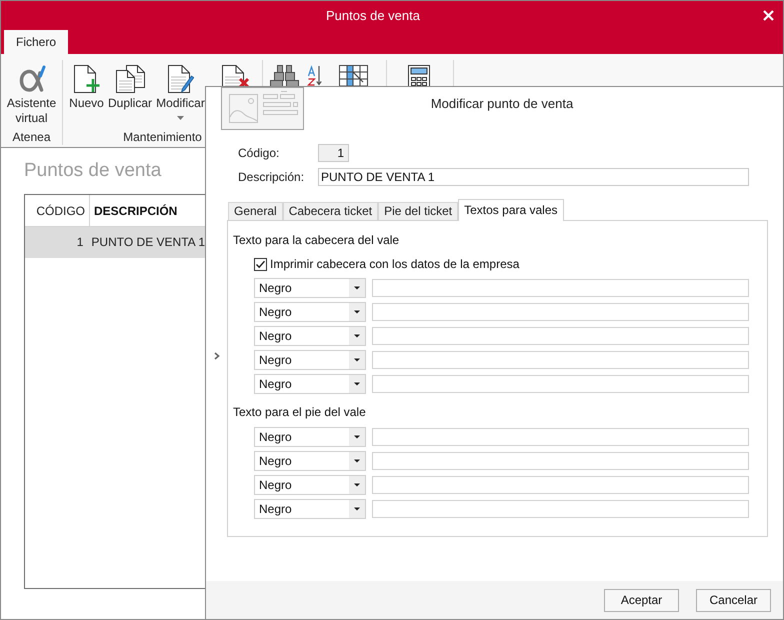  Describe the element at coordinates (31, 95) in the screenshot. I see `ribbon-button: Asistente virtual` at that location.